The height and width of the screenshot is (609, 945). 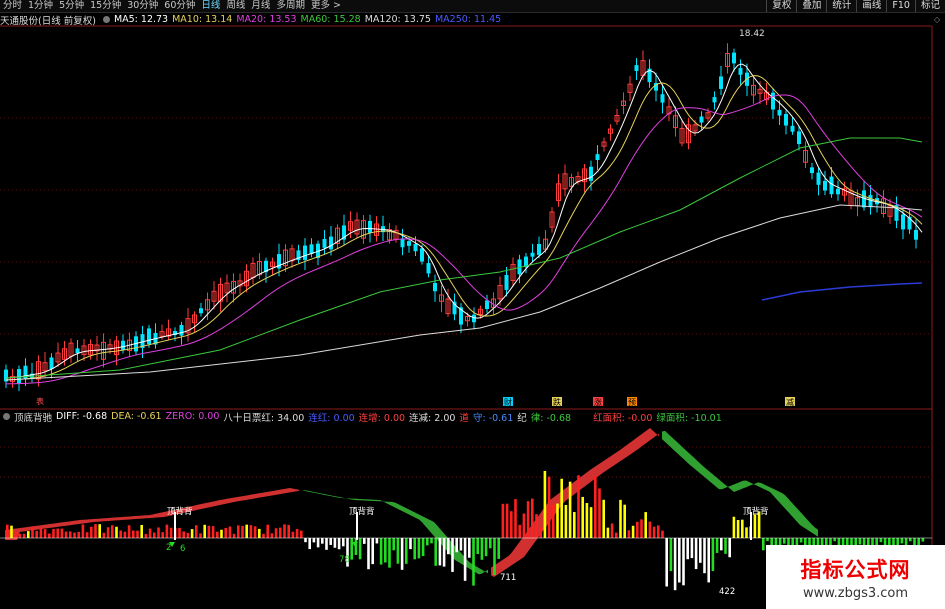 I want to click on event-marker-text: 预, so click(x=632, y=402).